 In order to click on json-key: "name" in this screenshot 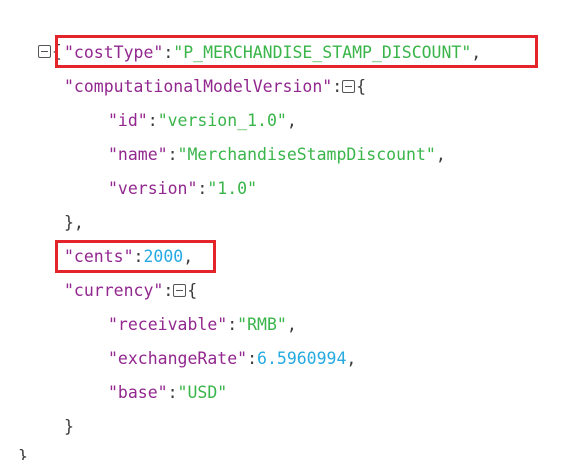, I will do `click(138, 154)`.